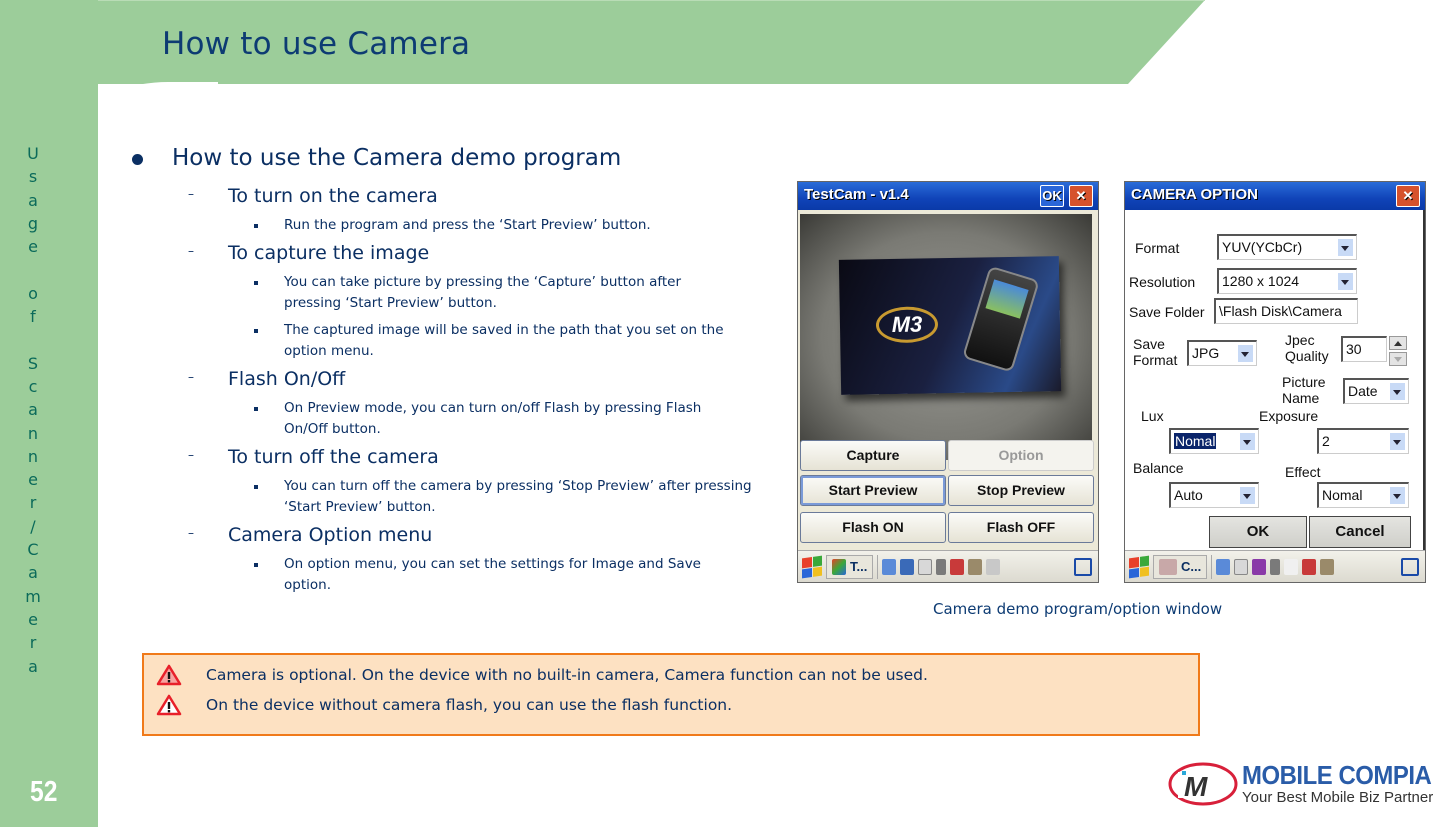 This screenshot has height=827, width=1452. What do you see at coordinates (1168, 566) in the screenshot?
I see `camera-app-icon` at bounding box center [1168, 566].